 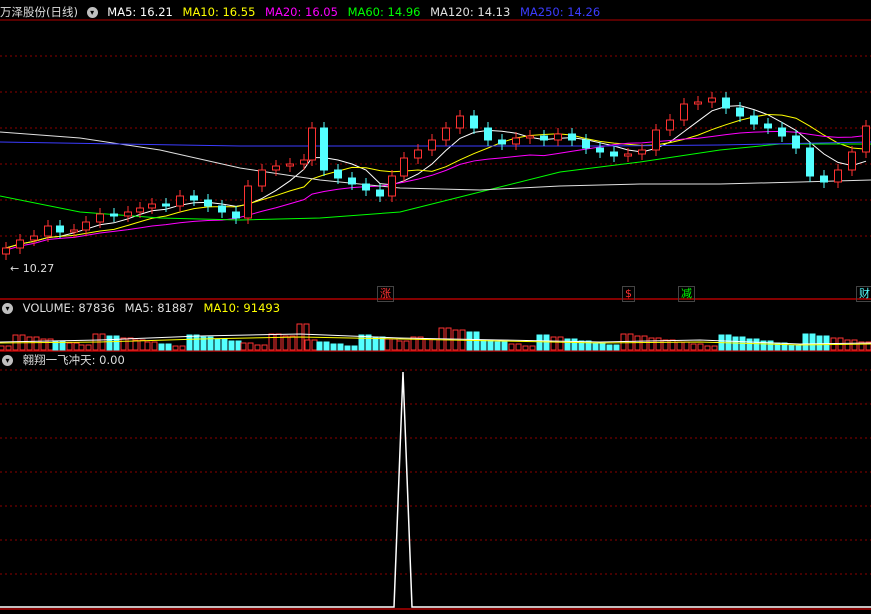 What do you see at coordinates (385, 294) in the screenshot?
I see `event-tag-rise: 涨` at bounding box center [385, 294].